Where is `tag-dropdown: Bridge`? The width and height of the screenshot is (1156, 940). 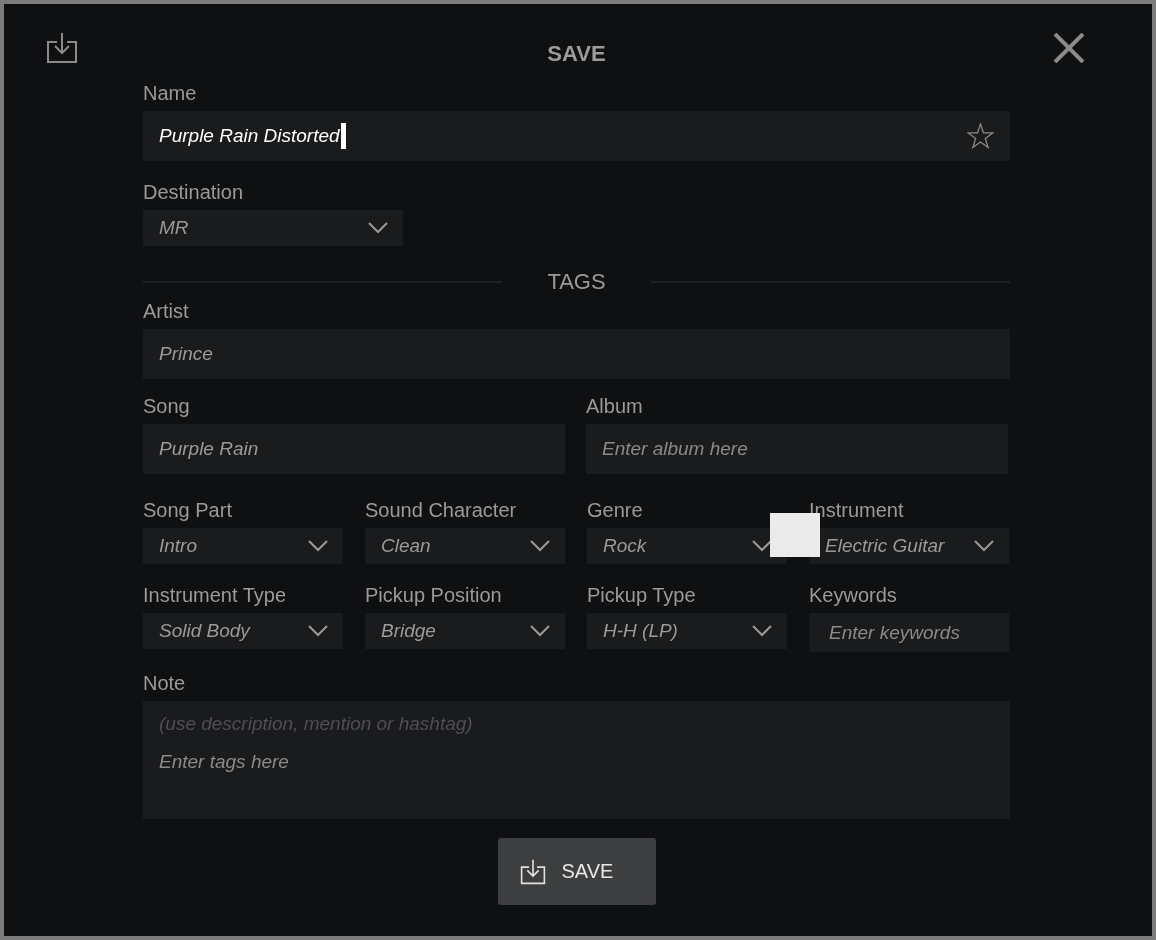 tag-dropdown: Bridge is located at coordinates (465, 631).